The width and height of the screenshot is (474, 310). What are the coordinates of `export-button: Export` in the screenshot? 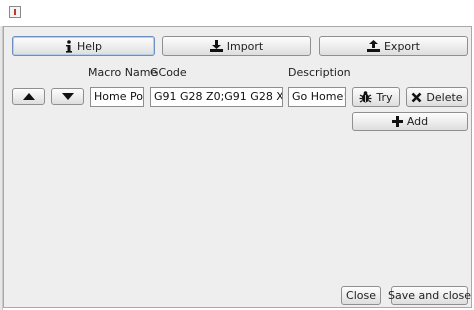 It's located at (393, 46).